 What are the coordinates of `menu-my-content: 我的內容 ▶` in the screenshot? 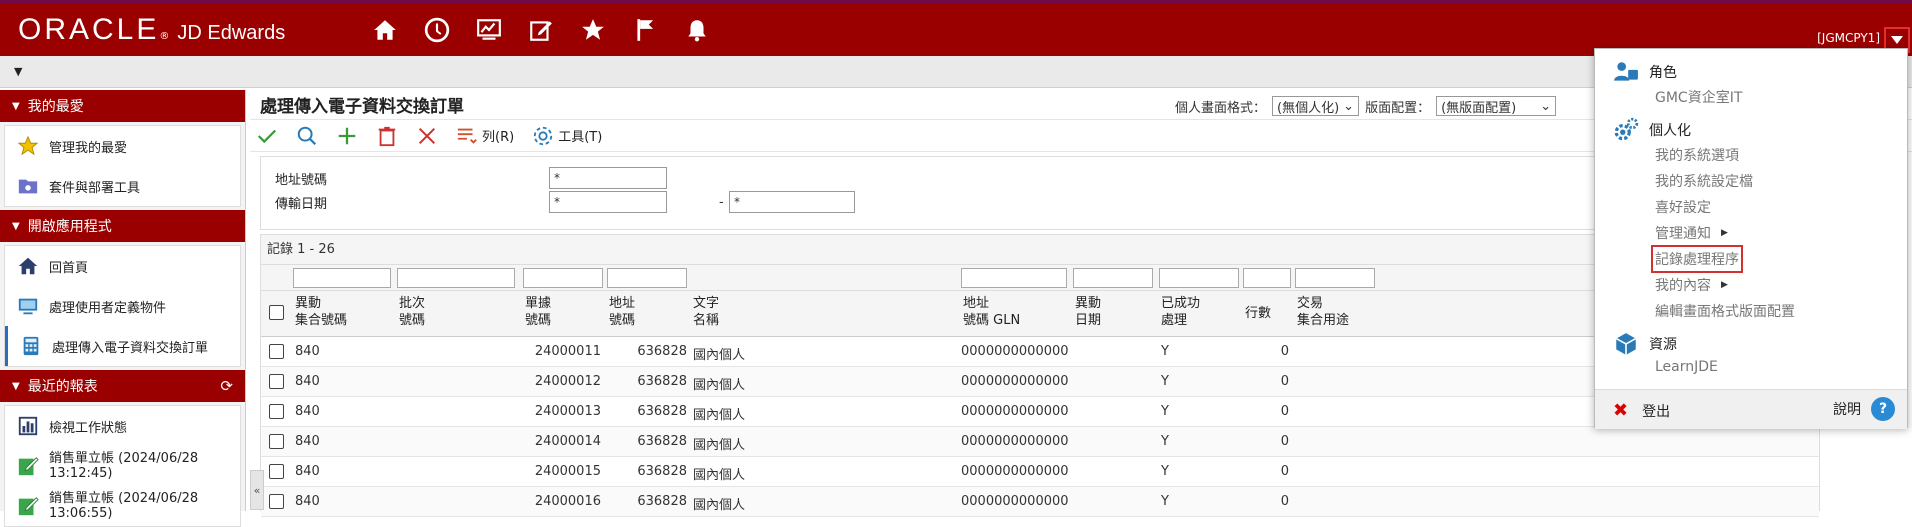 It's located at (1691, 285).